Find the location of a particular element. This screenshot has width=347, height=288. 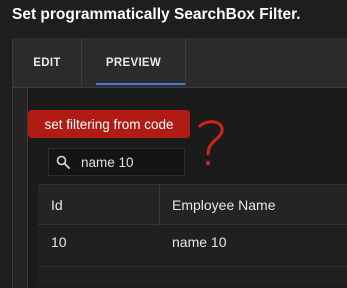

column-divider is located at coordinates (159, 205).